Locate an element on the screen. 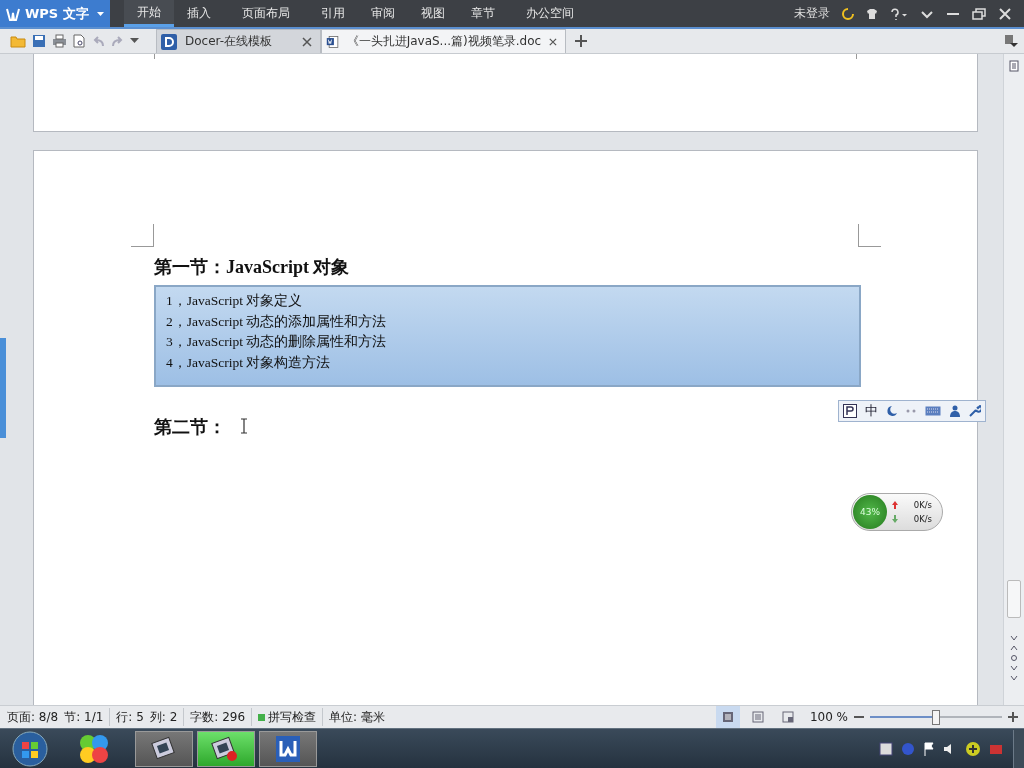  status-text: 行: 5 is located at coordinates (130, 717).